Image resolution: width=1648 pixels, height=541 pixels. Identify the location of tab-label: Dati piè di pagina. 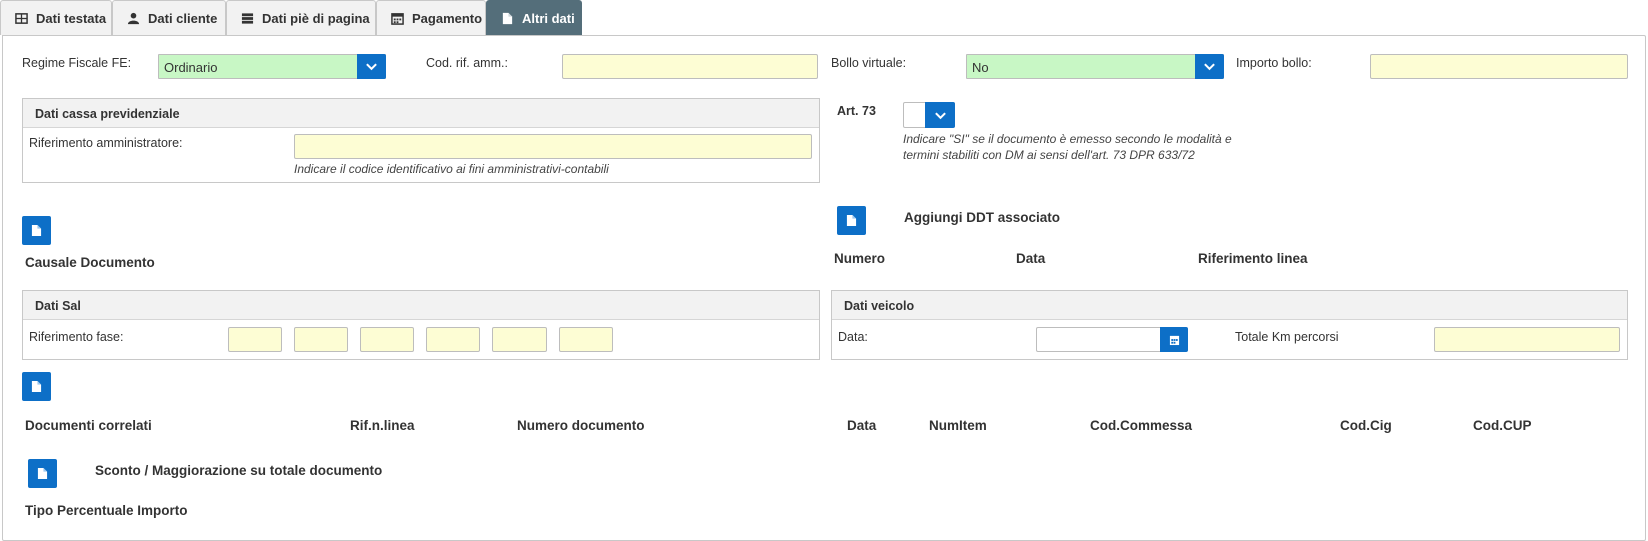
(316, 18).